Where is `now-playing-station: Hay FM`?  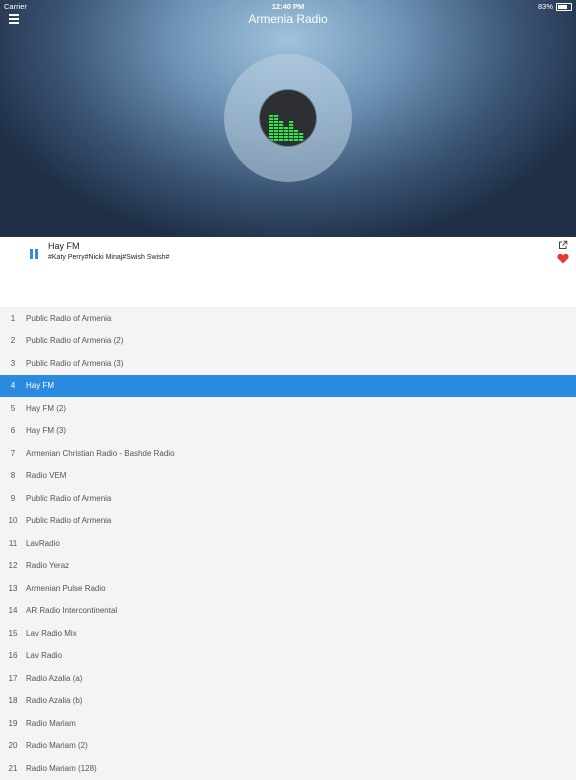
now-playing-station: Hay FM is located at coordinates (64, 246).